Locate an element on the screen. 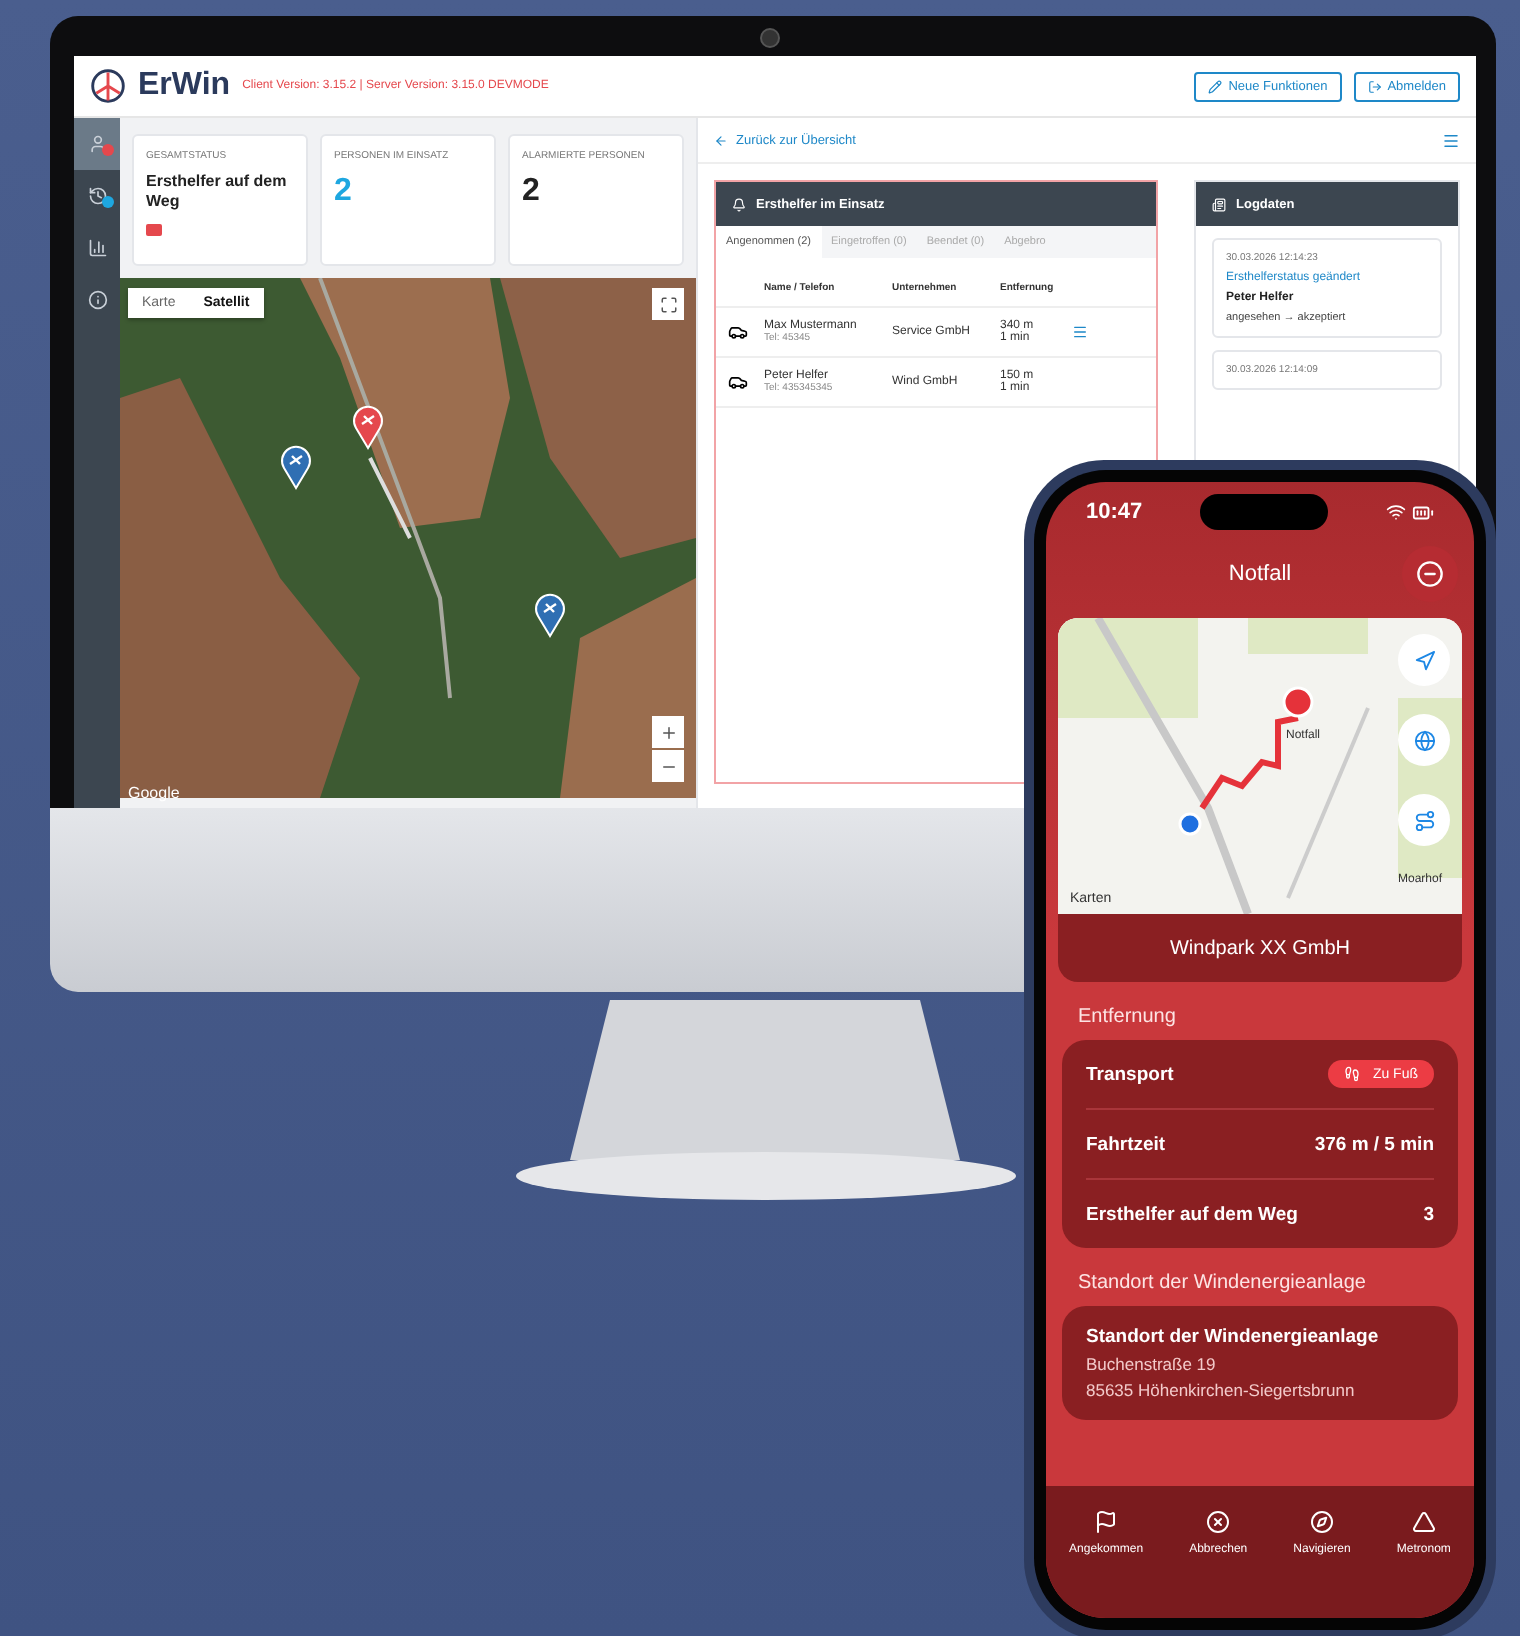  app-logo-text: ErWin is located at coordinates (184, 86).